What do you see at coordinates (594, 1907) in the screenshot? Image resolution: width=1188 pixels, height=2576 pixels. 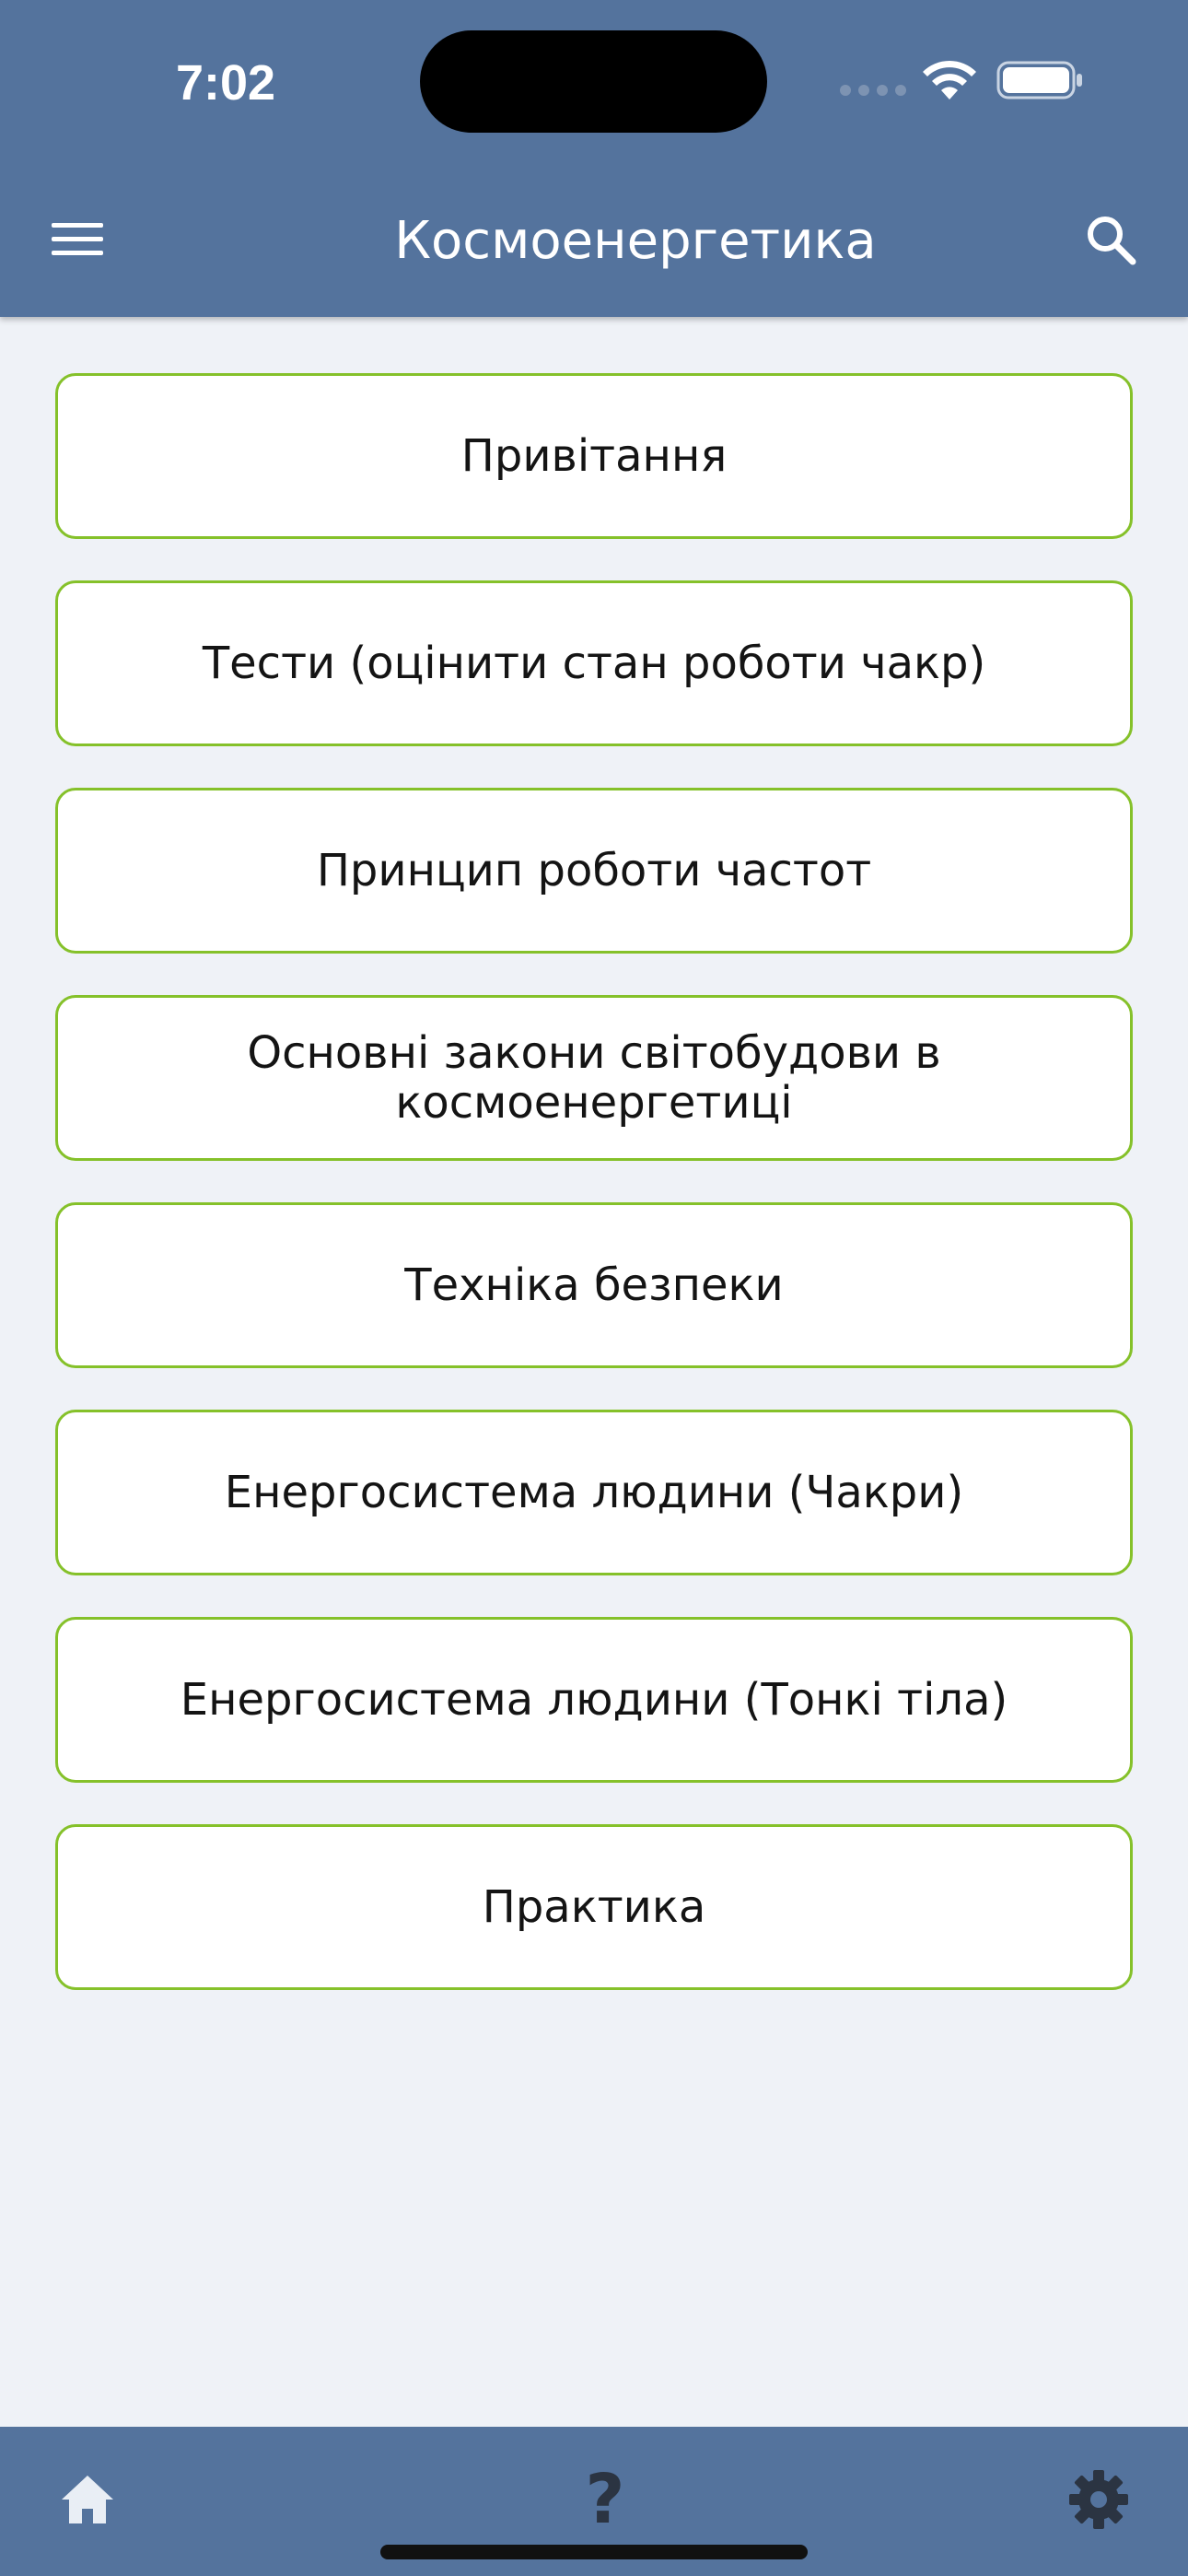 I see `menu-item-practice: Практика` at bounding box center [594, 1907].